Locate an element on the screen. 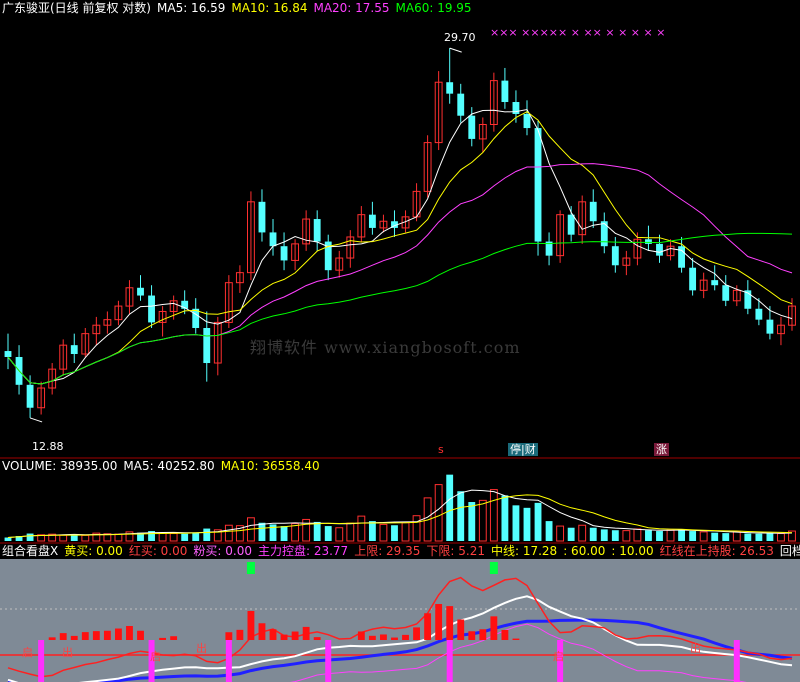 The height and width of the screenshot is (682, 800). indicator-label-start-1: 启 is located at coordinates (27, 652).